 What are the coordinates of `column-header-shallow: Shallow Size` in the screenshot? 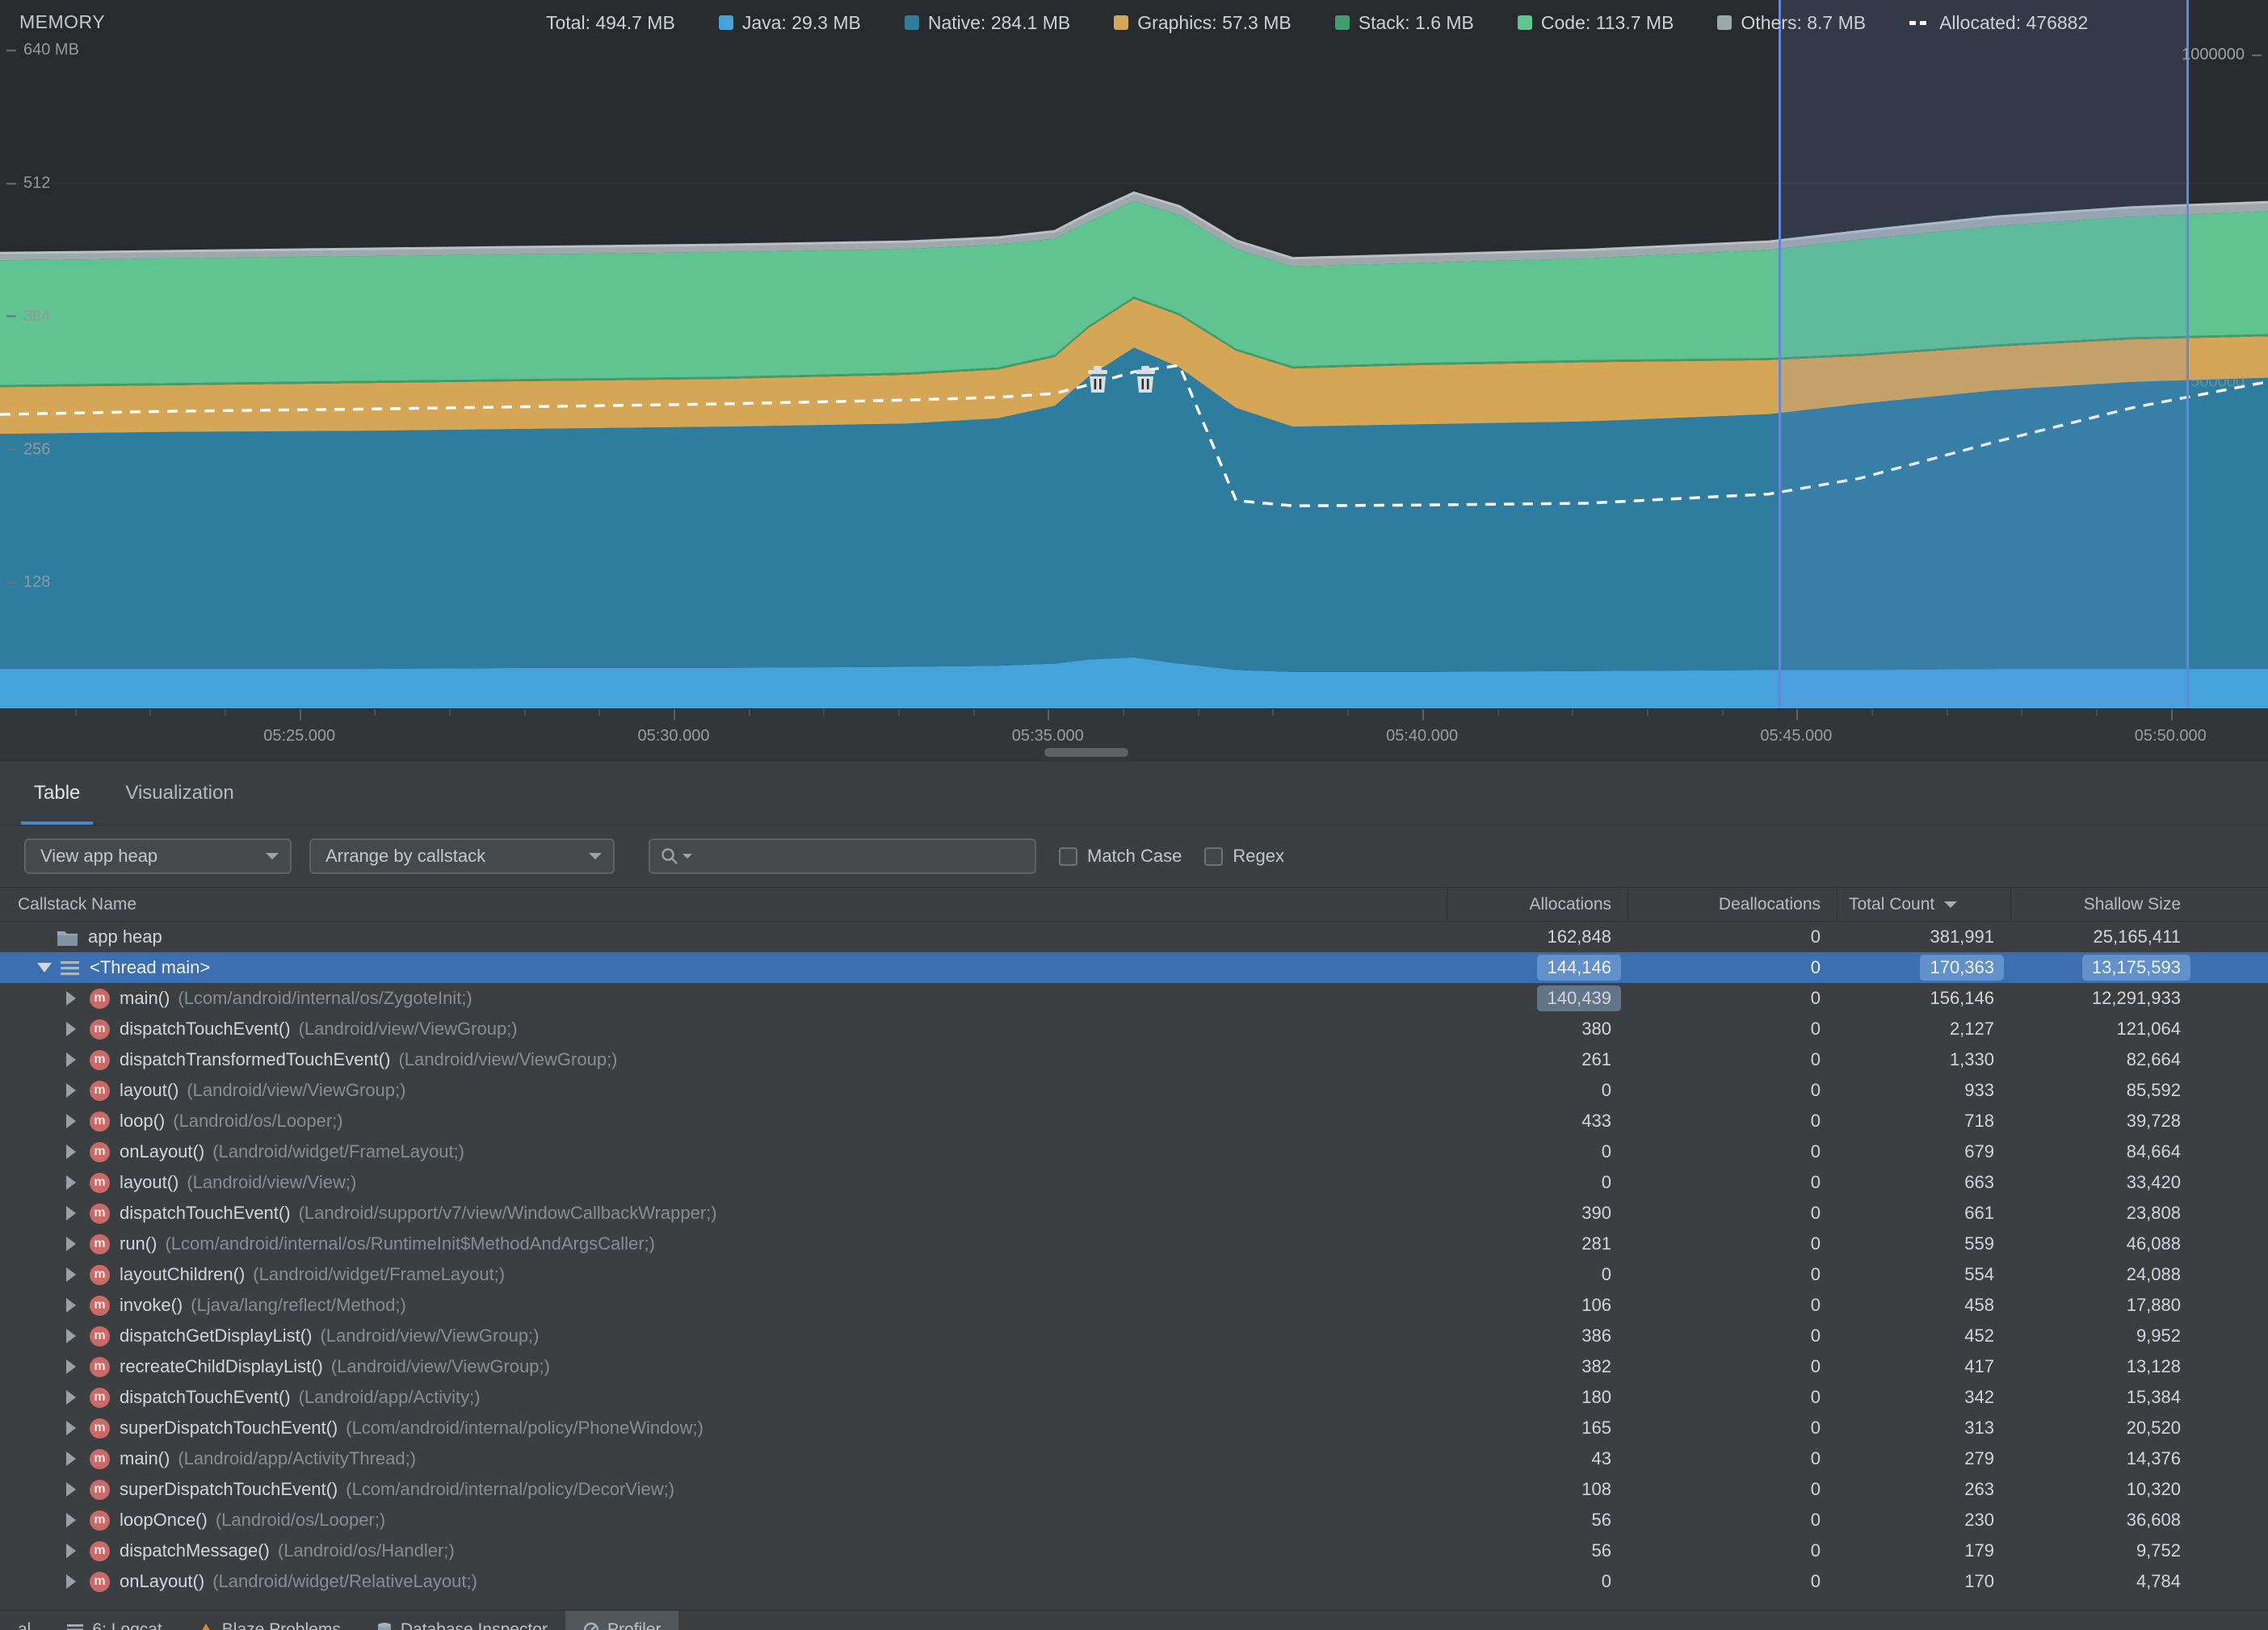 It's located at (2139, 904).